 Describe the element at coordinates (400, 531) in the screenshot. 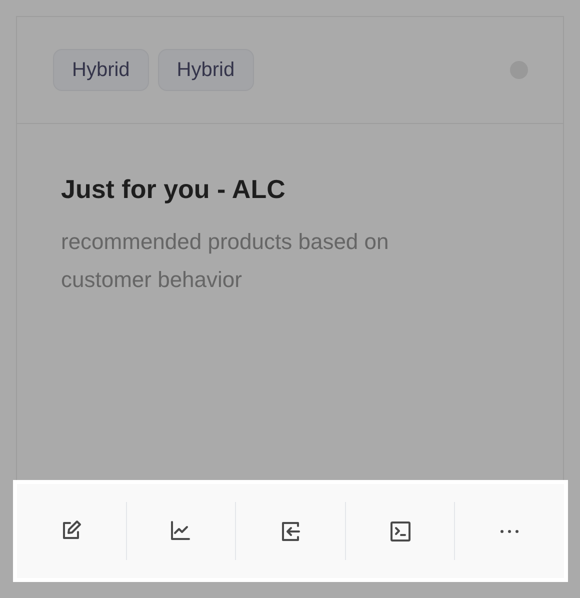

I see `terminal-icon` at that location.